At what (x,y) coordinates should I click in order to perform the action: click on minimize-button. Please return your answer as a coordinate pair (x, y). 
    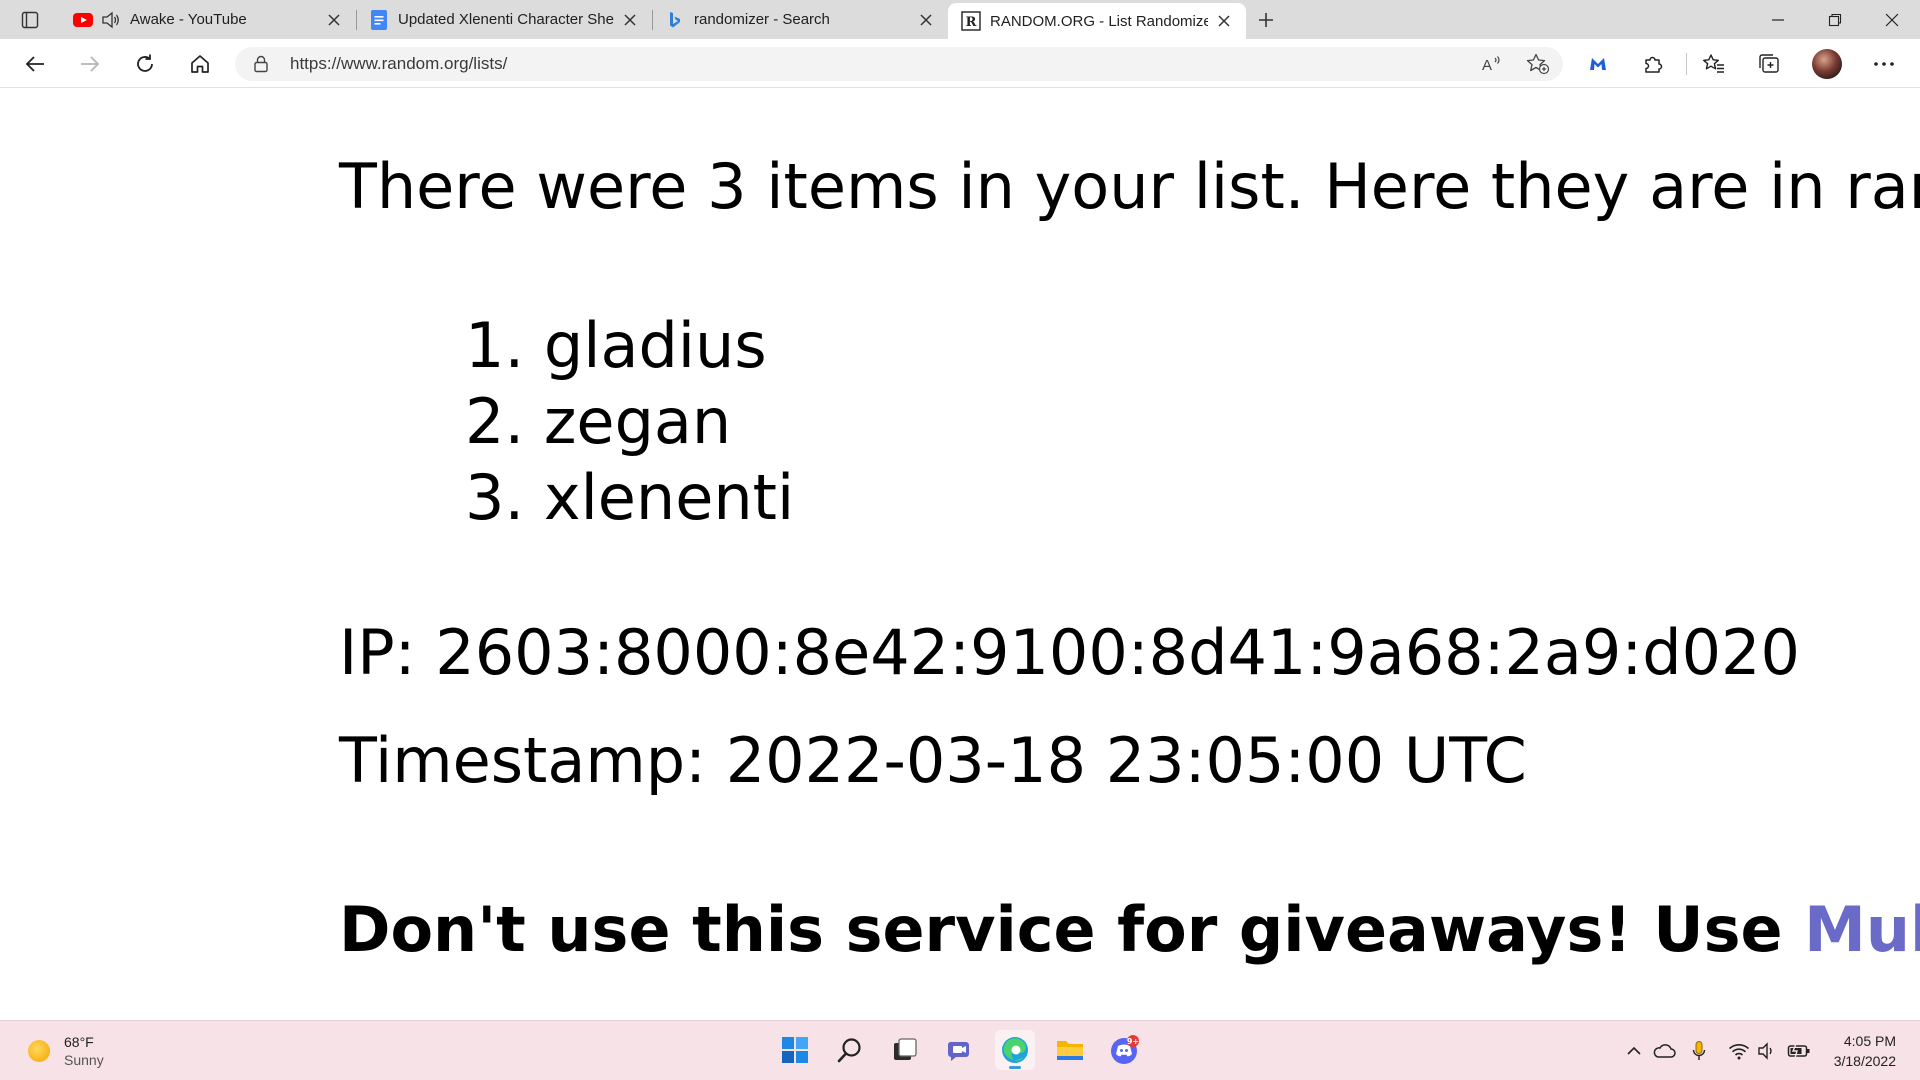
    Looking at the image, I should click on (1777, 19).